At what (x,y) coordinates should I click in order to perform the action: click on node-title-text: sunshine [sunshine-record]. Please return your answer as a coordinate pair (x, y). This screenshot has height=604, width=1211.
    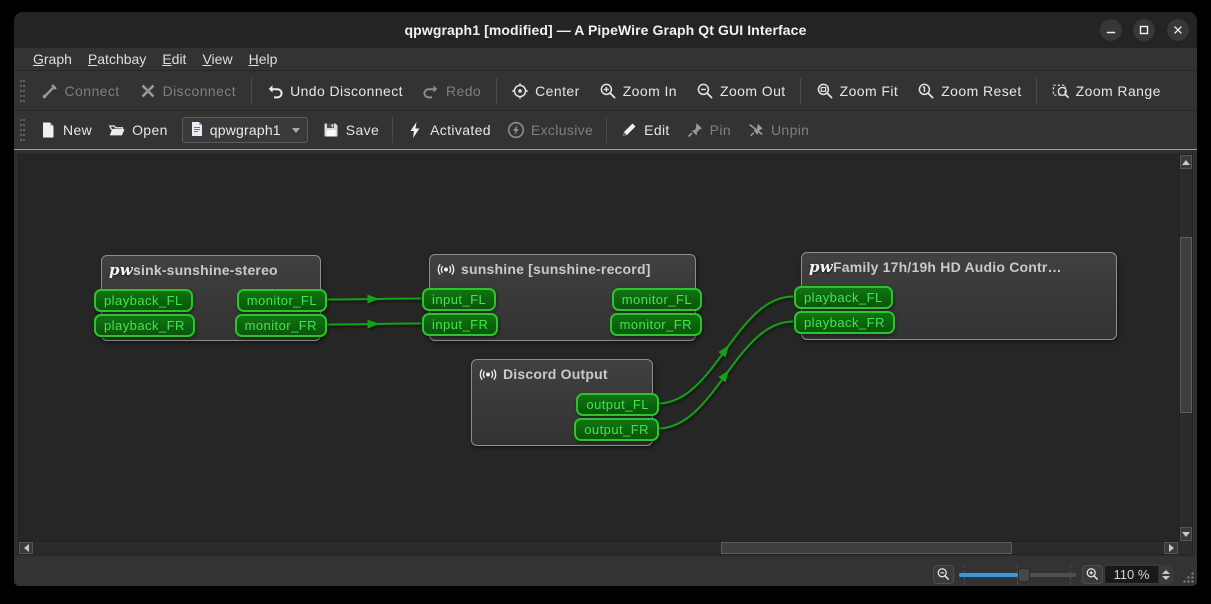
    Looking at the image, I should click on (556, 269).